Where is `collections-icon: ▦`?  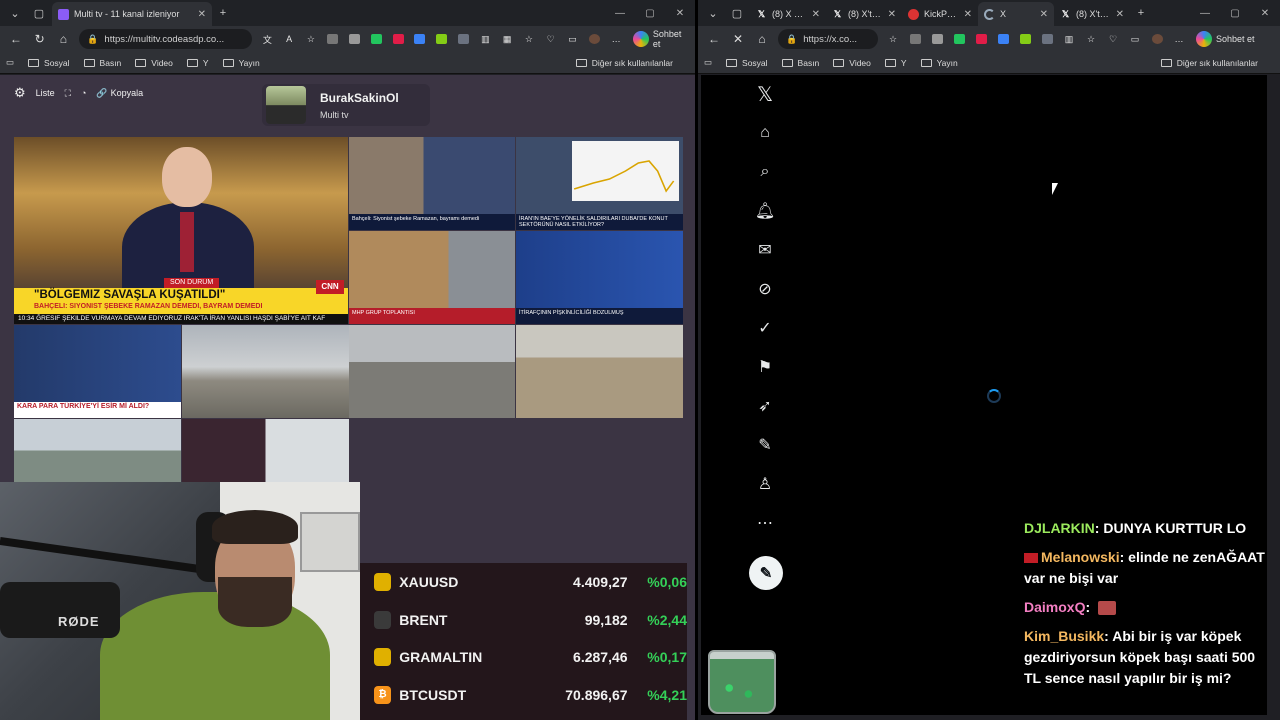 collections-icon: ▦ is located at coordinates (507, 39).